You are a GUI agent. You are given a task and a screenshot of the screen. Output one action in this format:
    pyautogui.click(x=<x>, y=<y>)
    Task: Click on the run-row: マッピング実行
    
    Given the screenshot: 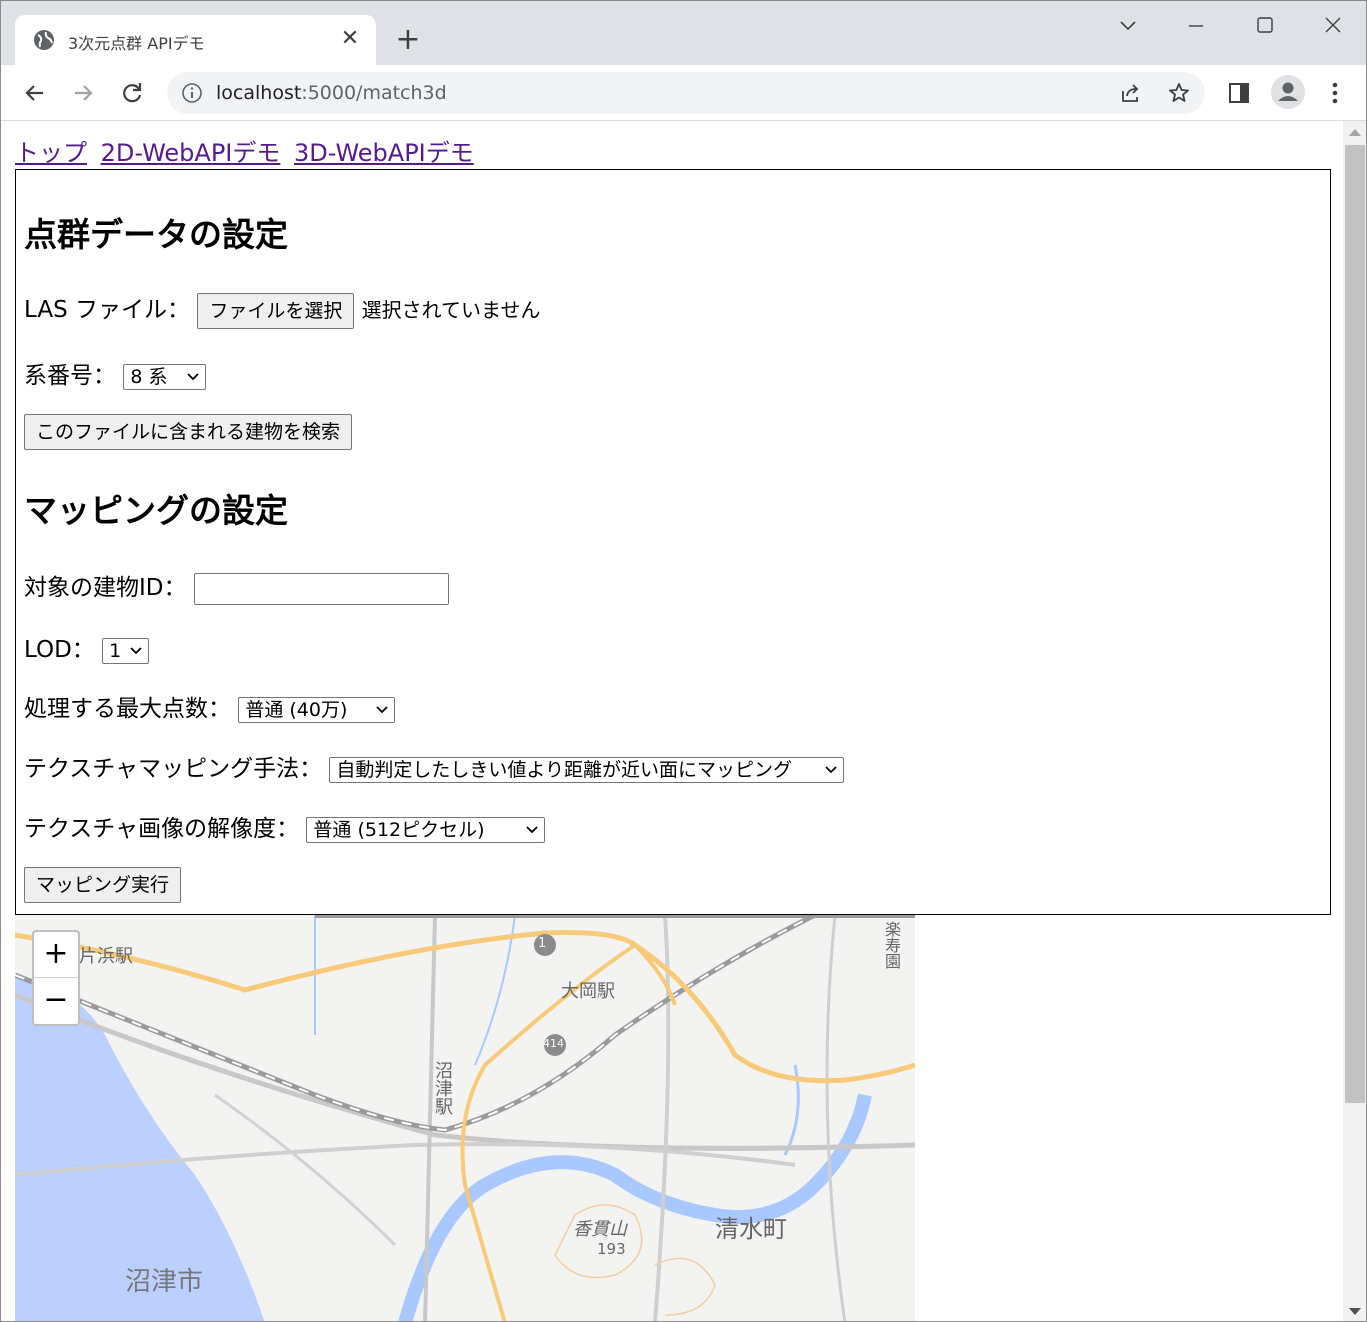 What is the action you would take?
    pyautogui.click(x=103, y=885)
    